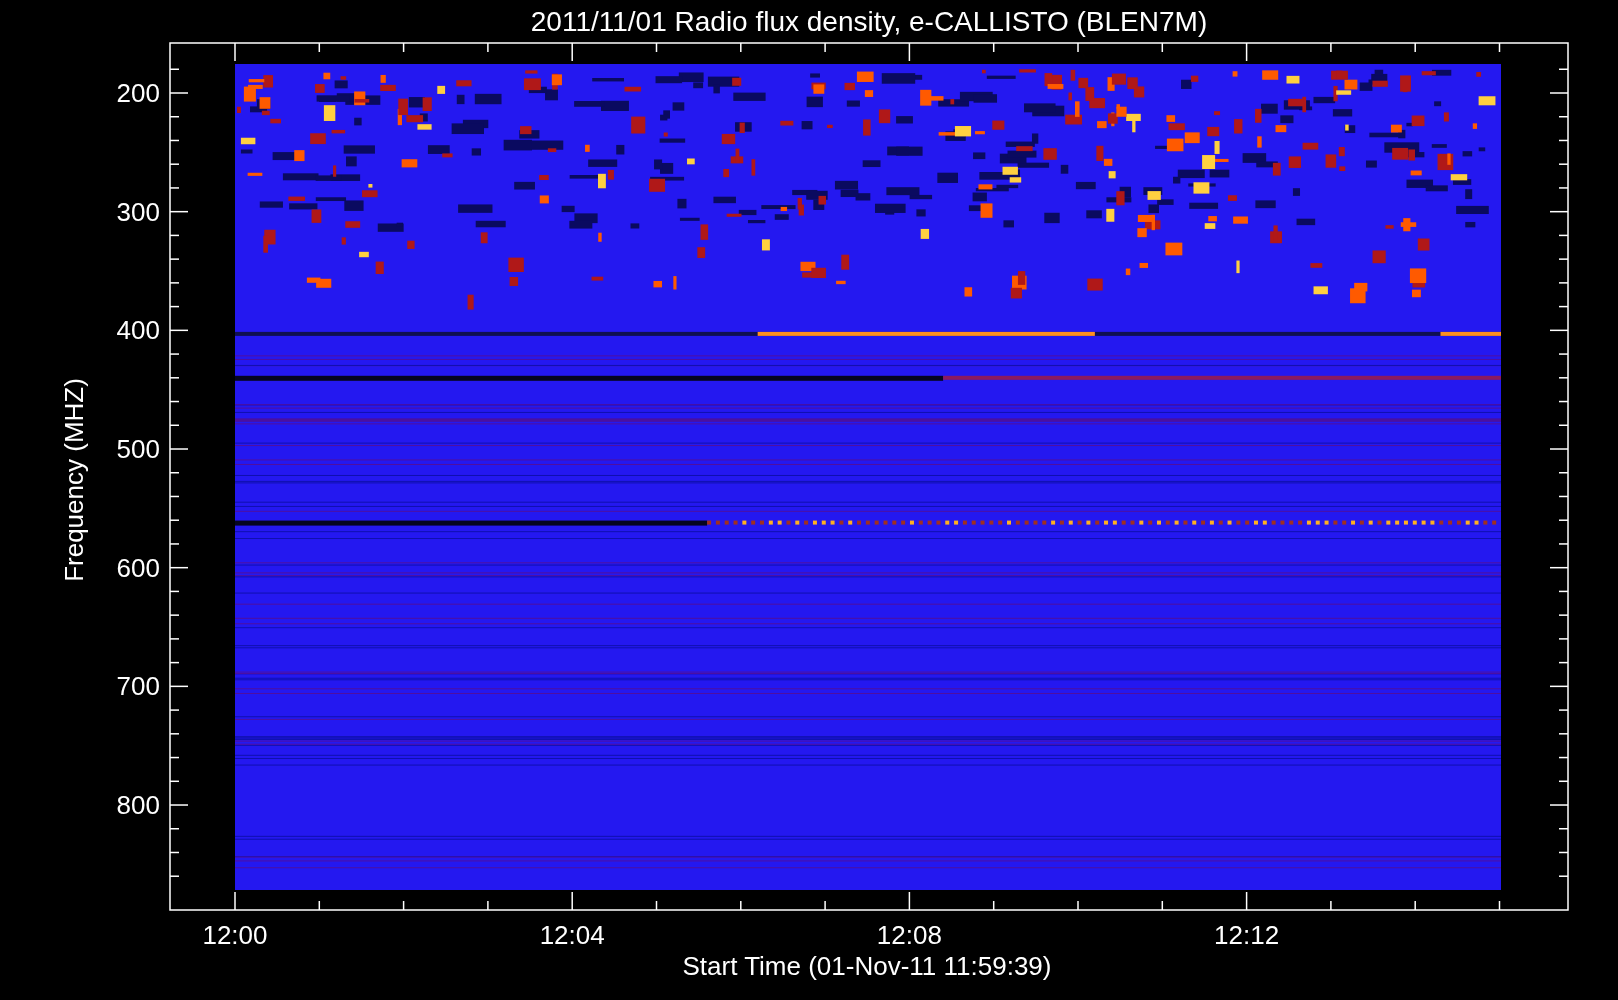 The width and height of the screenshot is (1618, 1000). Describe the element at coordinates (138, 93) in the screenshot. I see `y-tick-label: 200` at that location.